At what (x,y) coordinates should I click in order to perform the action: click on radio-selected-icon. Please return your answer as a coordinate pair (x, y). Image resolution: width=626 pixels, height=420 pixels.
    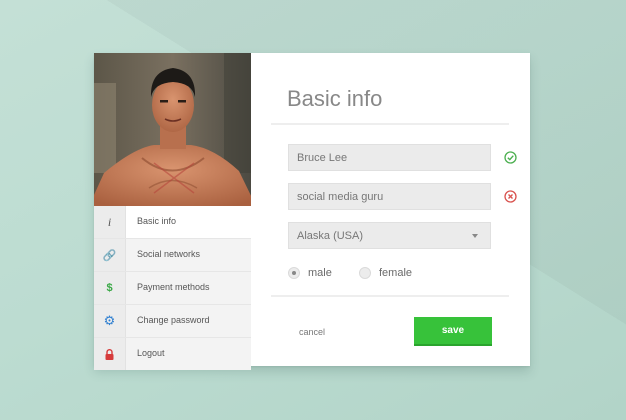
    Looking at the image, I should click on (294, 273).